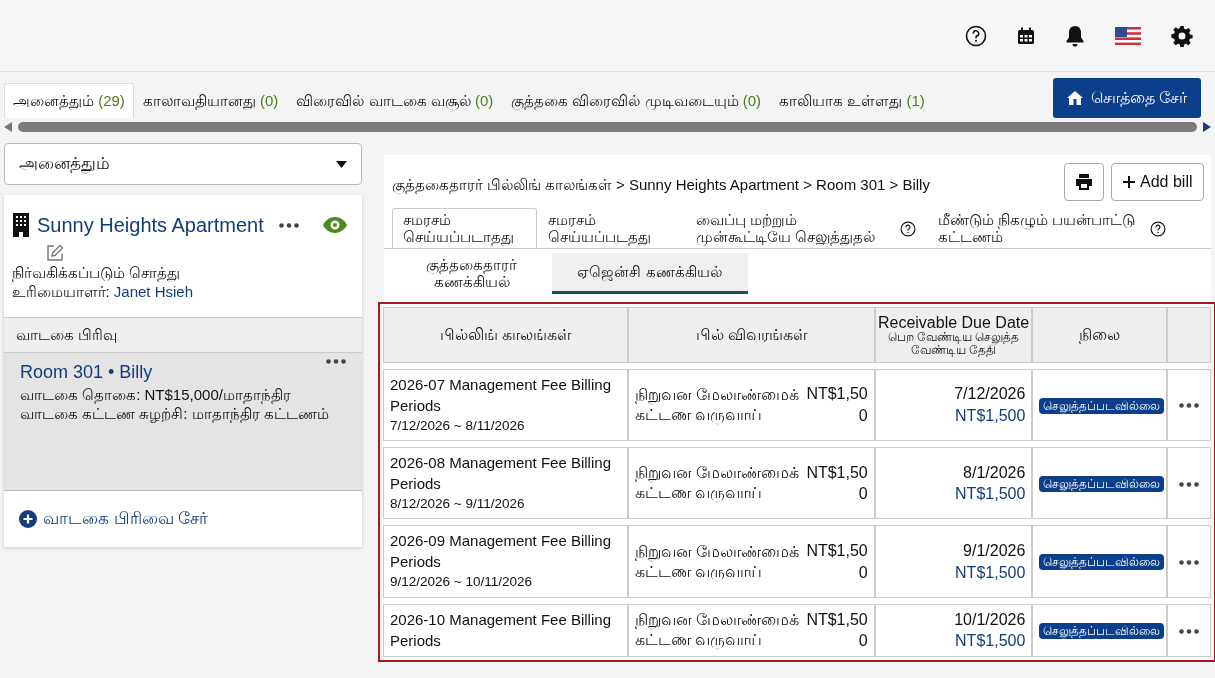 The height and width of the screenshot is (678, 1215). I want to click on filter-tab: காலியாக உள்ளது (1), so click(852, 100).